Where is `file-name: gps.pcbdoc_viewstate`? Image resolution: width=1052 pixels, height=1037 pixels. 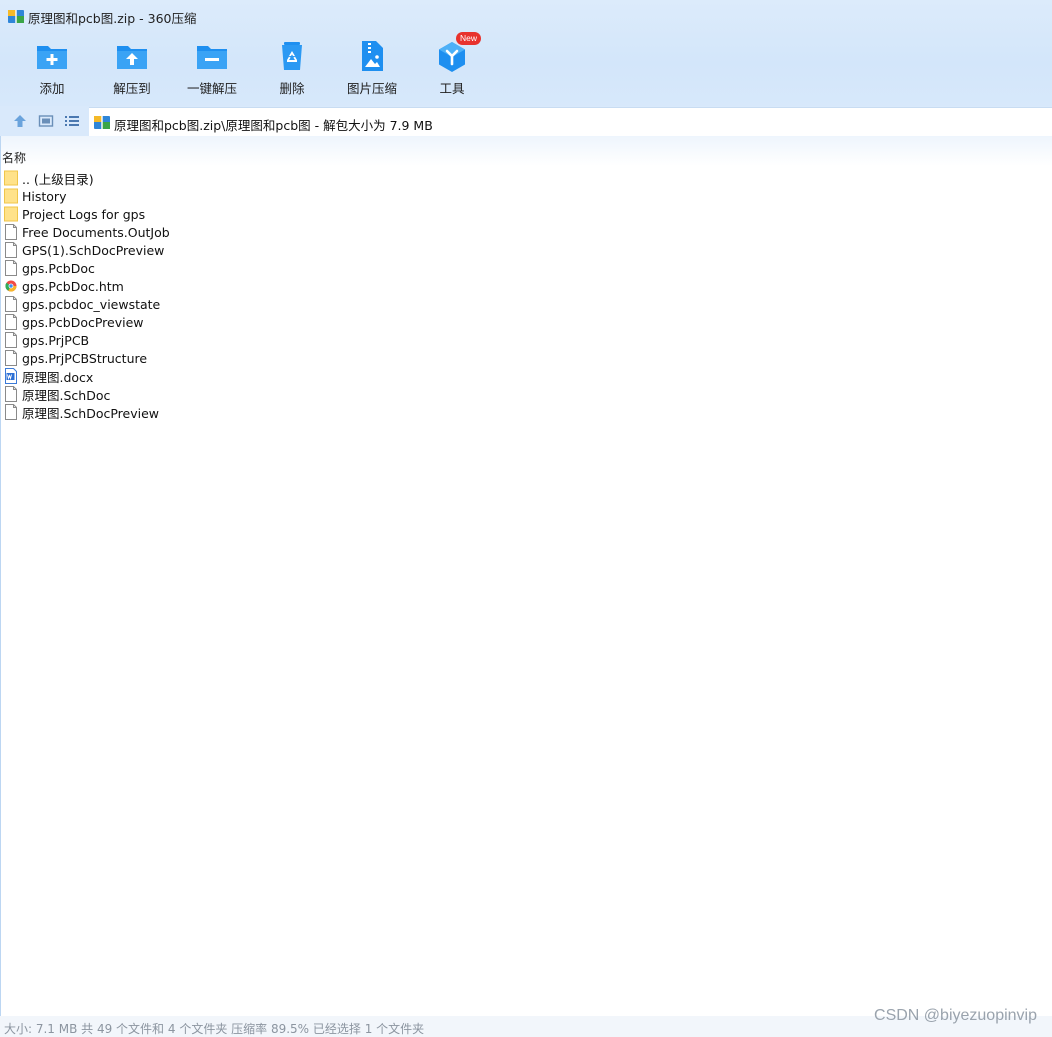 file-name: gps.pcbdoc_viewstate is located at coordinates (91, 304).